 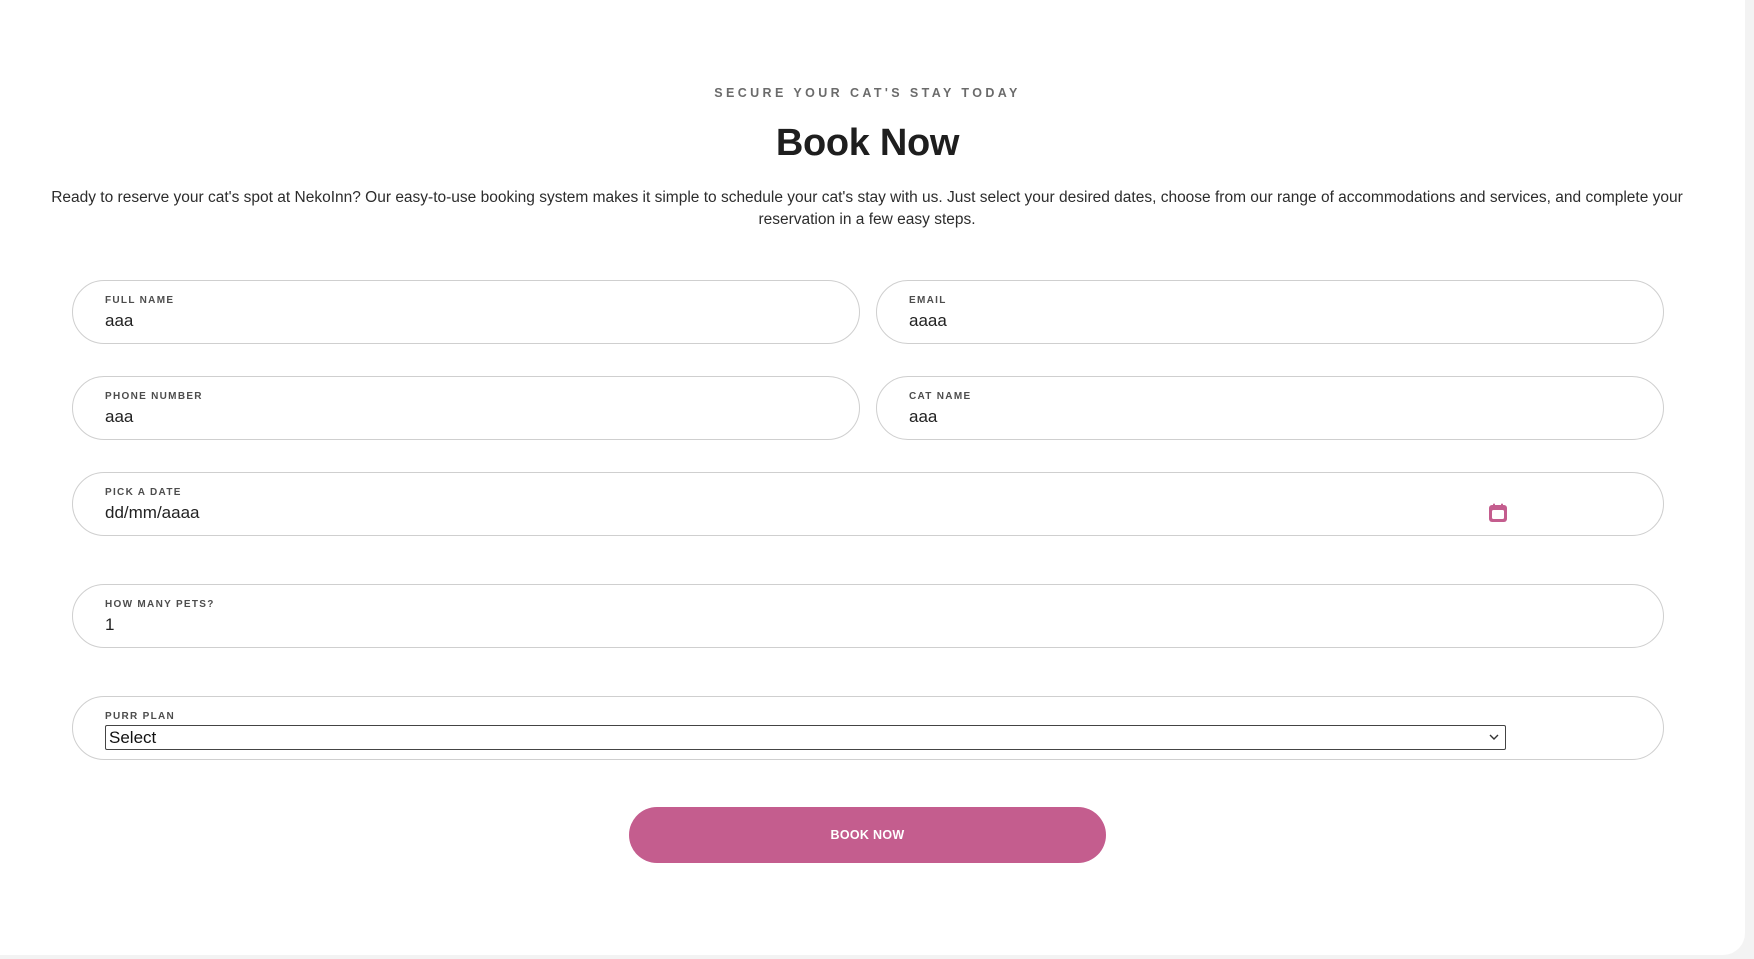 I want to click on cat-name-label: CAT NAME, so click(x=940, y=396).